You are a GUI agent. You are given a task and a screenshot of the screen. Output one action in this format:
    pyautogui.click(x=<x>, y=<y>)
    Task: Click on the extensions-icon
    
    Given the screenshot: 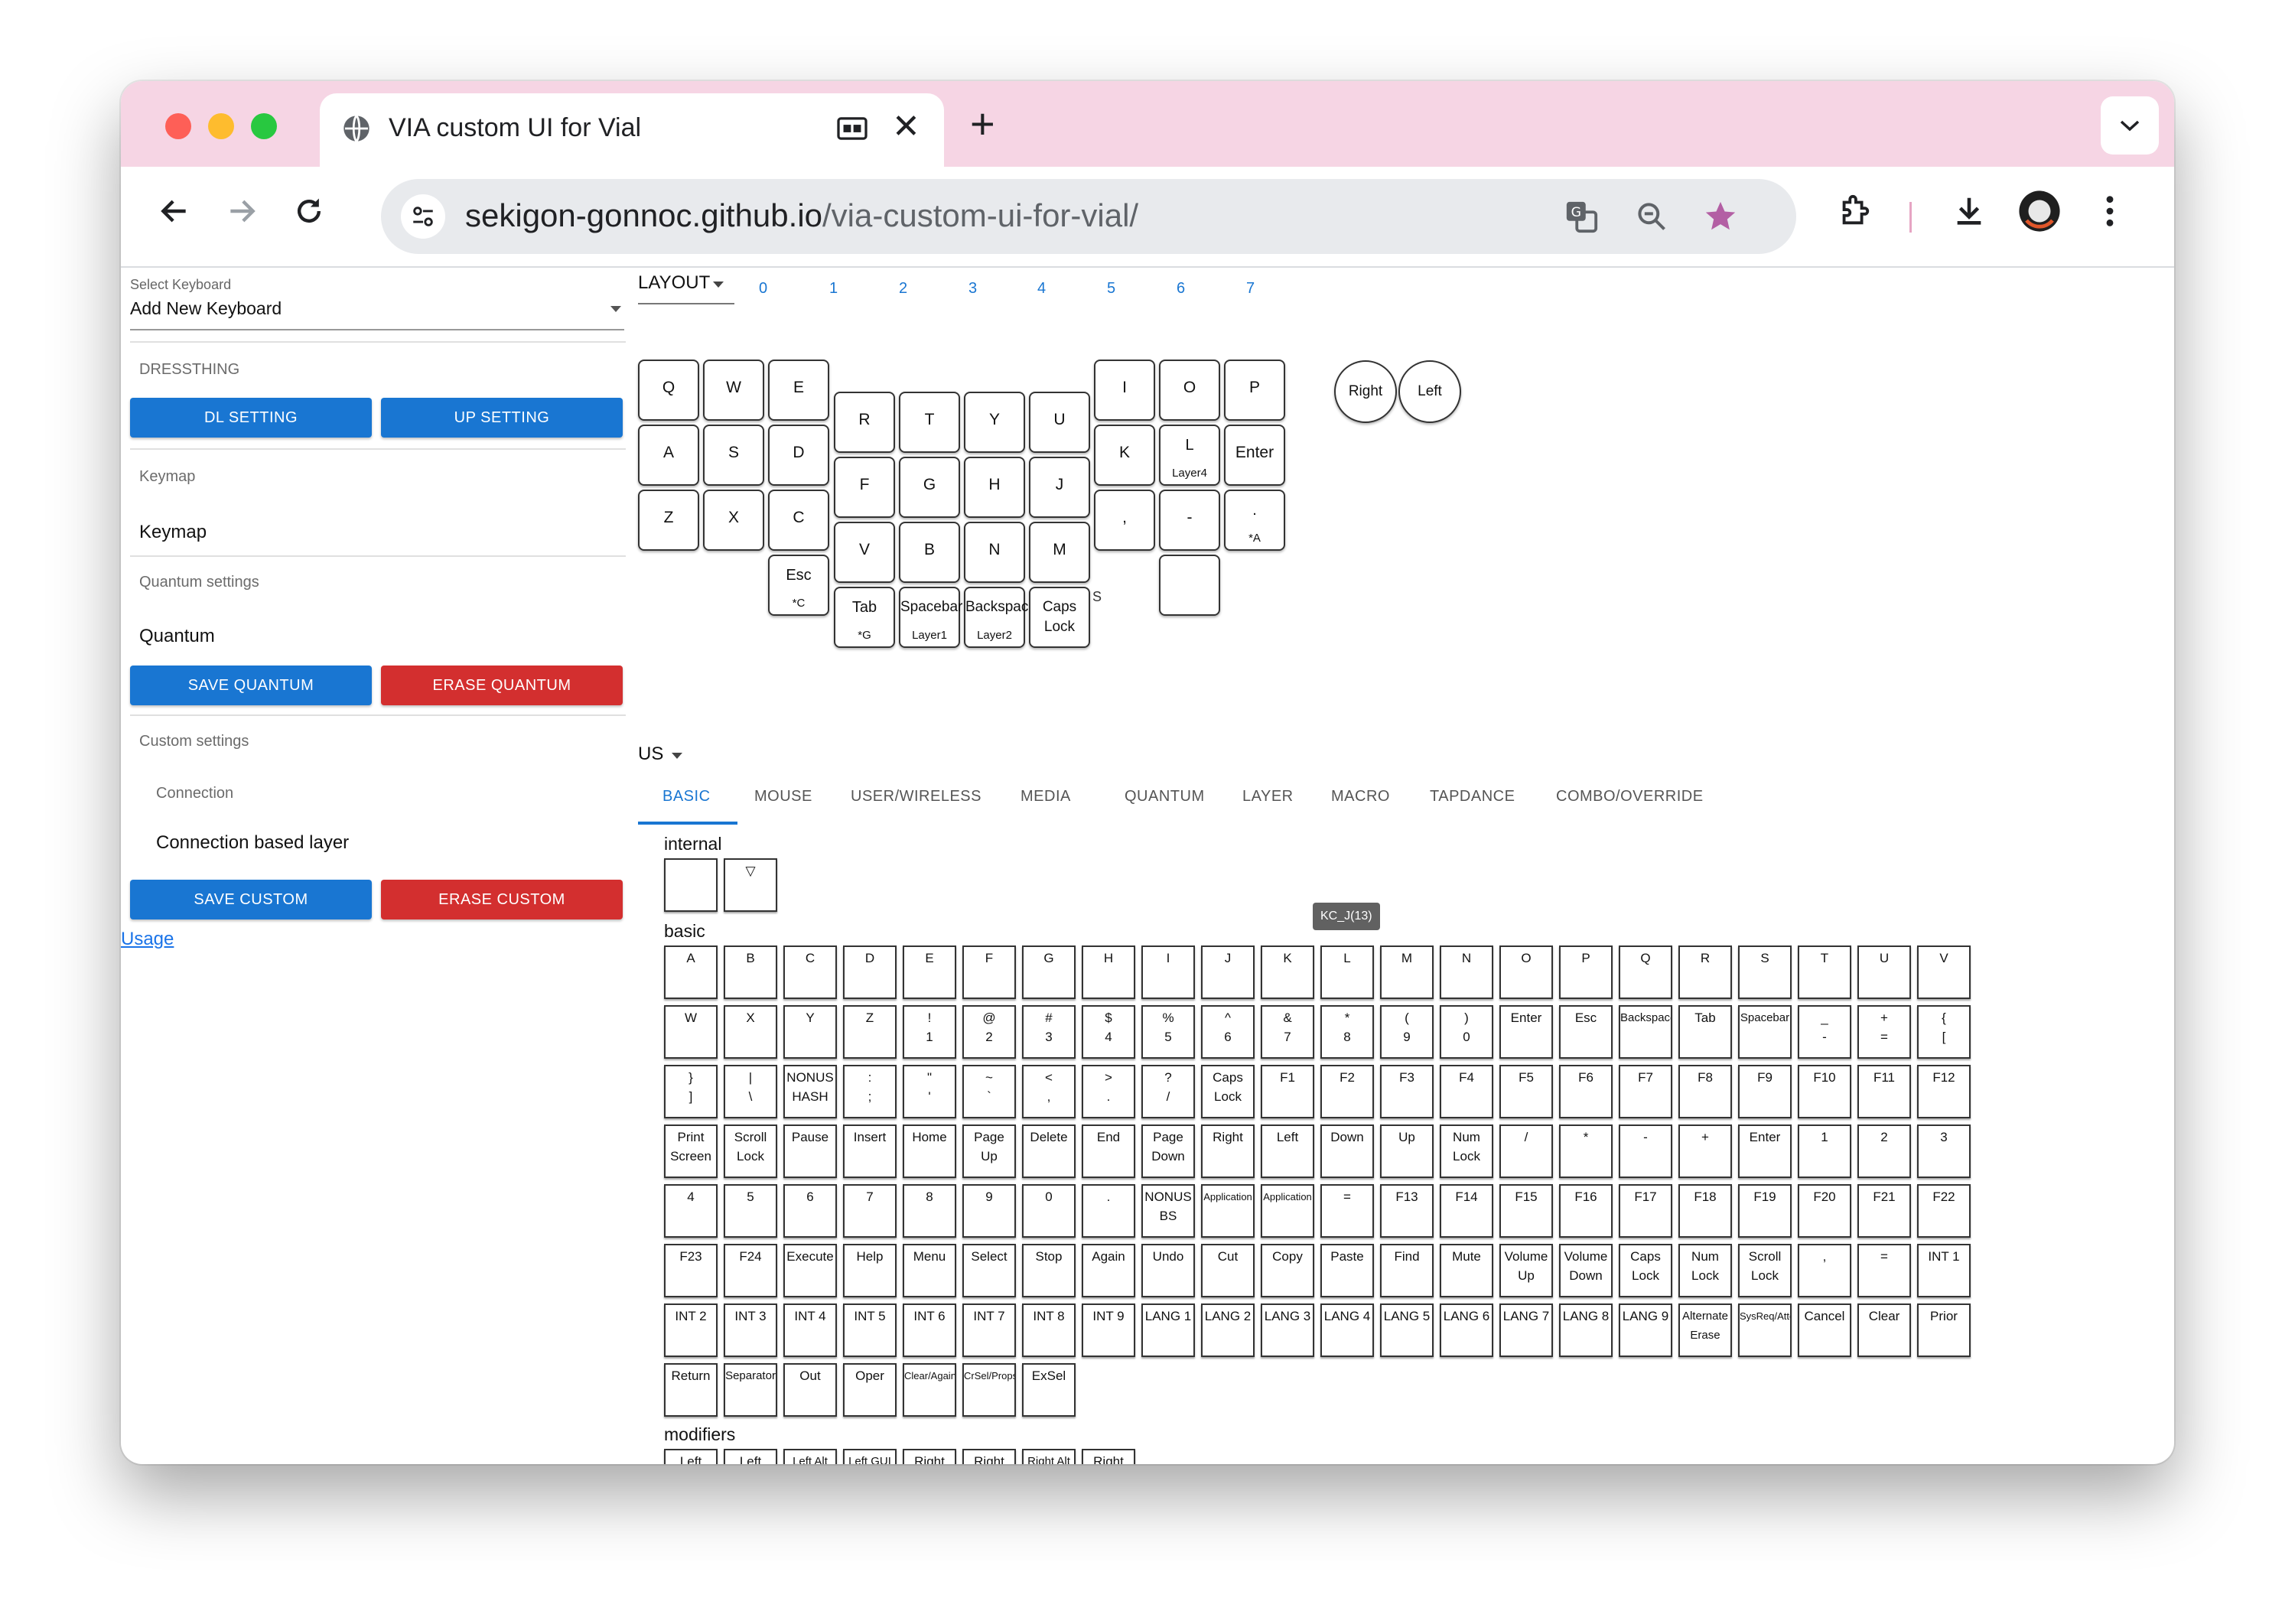 What is the action you would take?
    pyautogui.click(x=1854, y=211)
    